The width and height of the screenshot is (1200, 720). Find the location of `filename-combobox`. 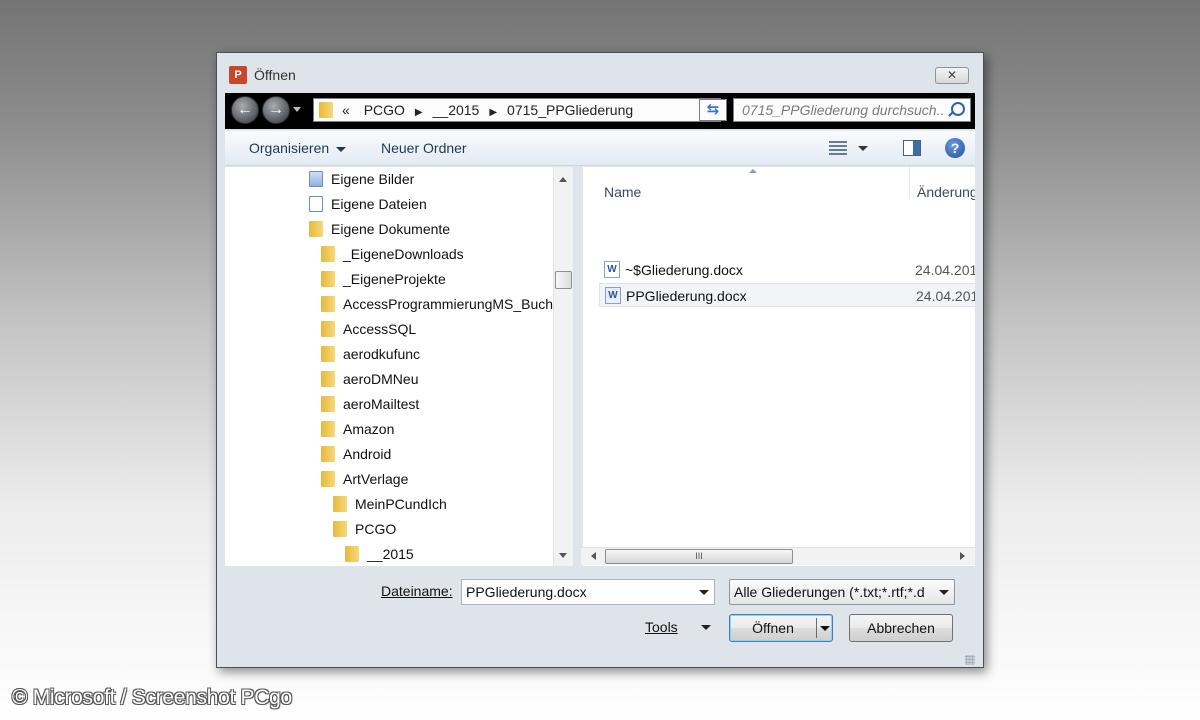

filename-combobox is located at coordinates (588, 592).